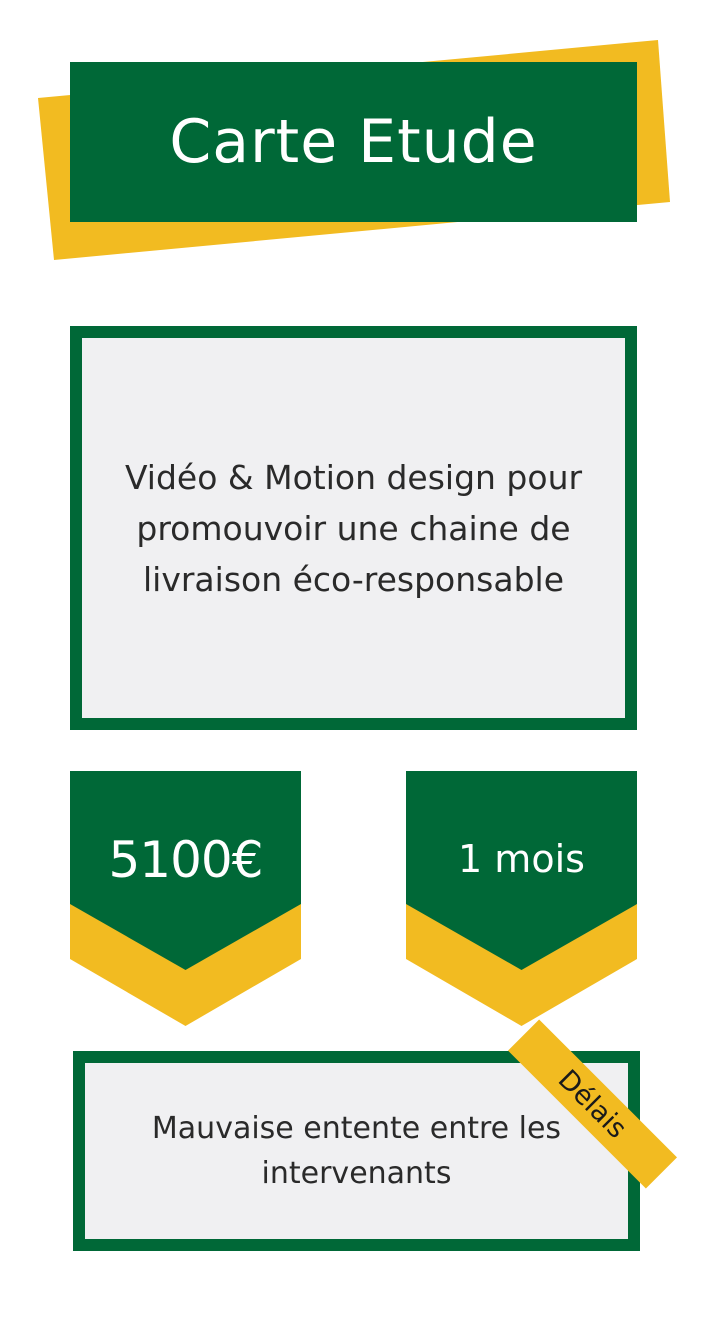 This screenshot has width=709, height=1321. I want to click on price-value: 5100€, so click(185, 860).